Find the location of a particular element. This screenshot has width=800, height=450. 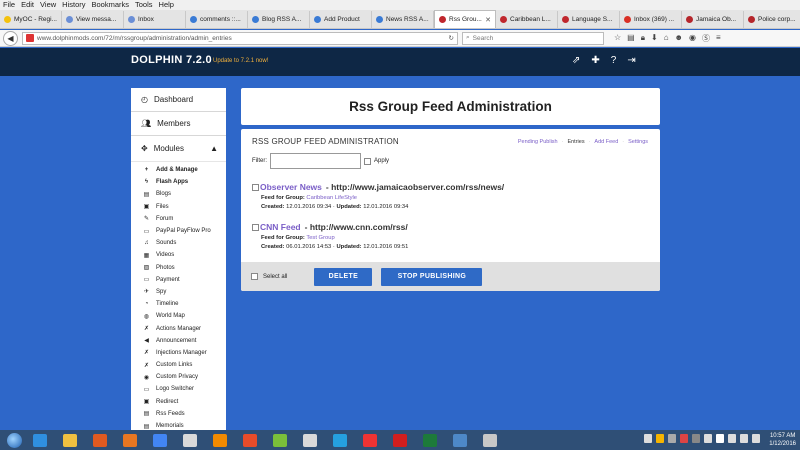

sidebar-module-item: ✈ Spy is located at coordinates (178, 292).